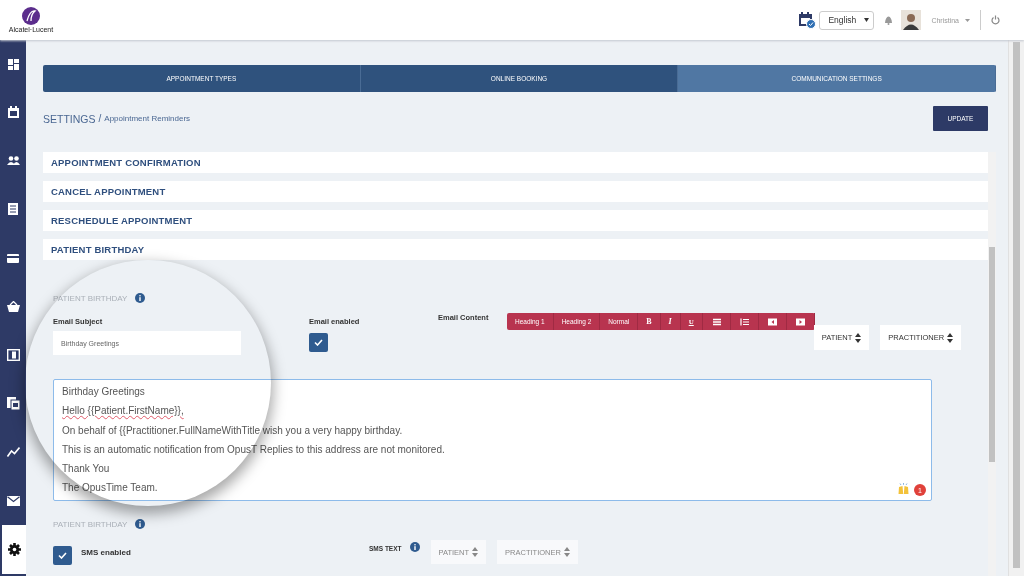  I want to click on avatar, so click(911, 20).